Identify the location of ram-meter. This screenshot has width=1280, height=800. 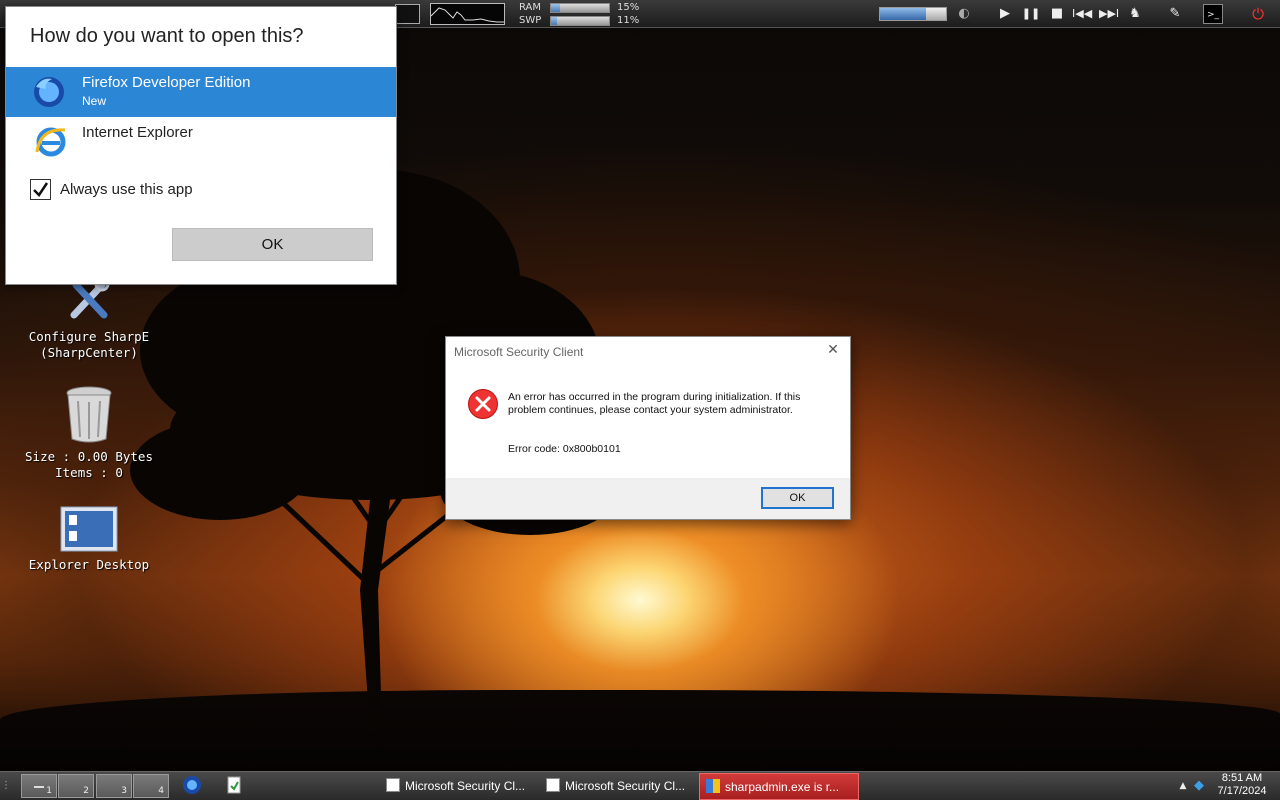
(580, 8).